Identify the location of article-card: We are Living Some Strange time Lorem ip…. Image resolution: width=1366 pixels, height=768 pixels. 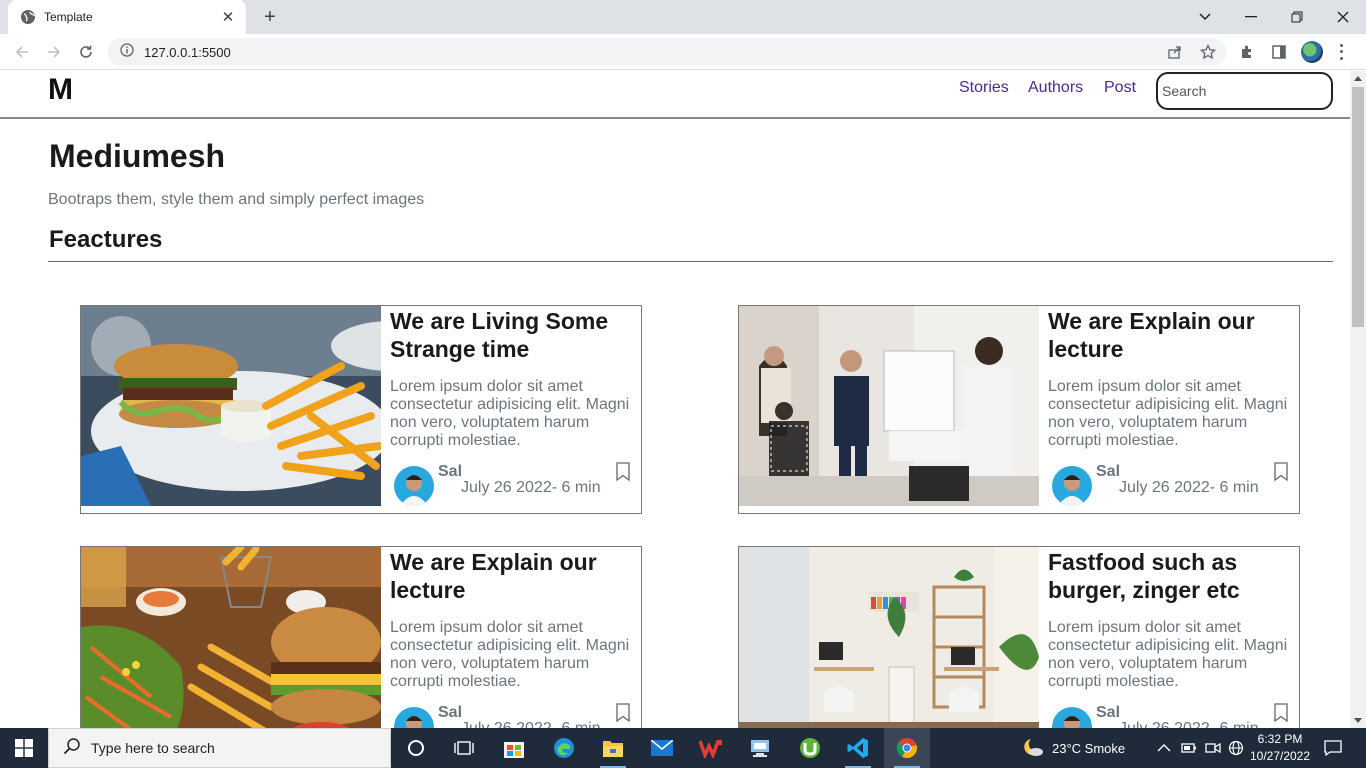
(361, 409).